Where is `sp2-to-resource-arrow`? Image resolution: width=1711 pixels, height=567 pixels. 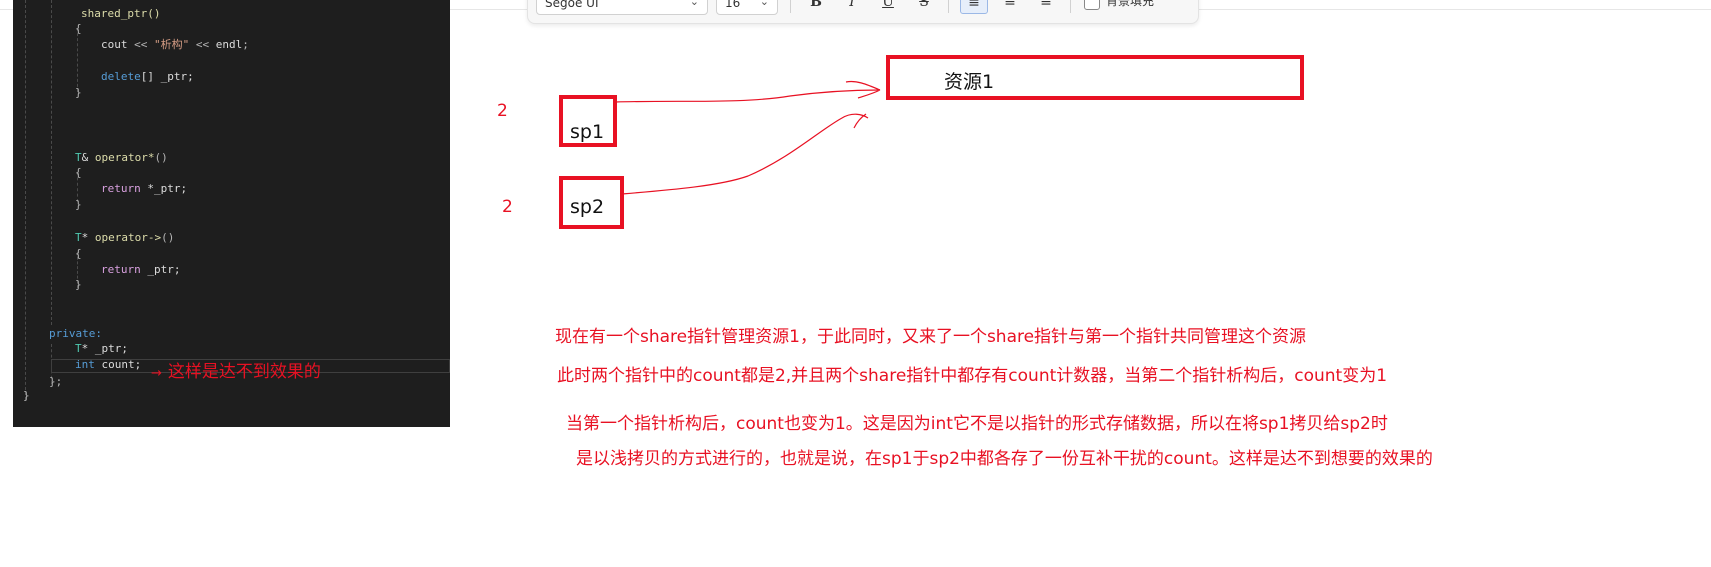 sp2-to-resource-arrow is located at coordinates (745, 154).